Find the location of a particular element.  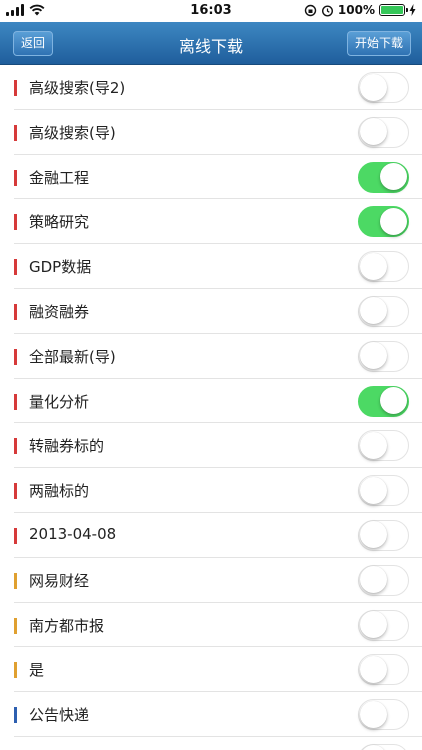

list-item is located at coordinates (211, 743).